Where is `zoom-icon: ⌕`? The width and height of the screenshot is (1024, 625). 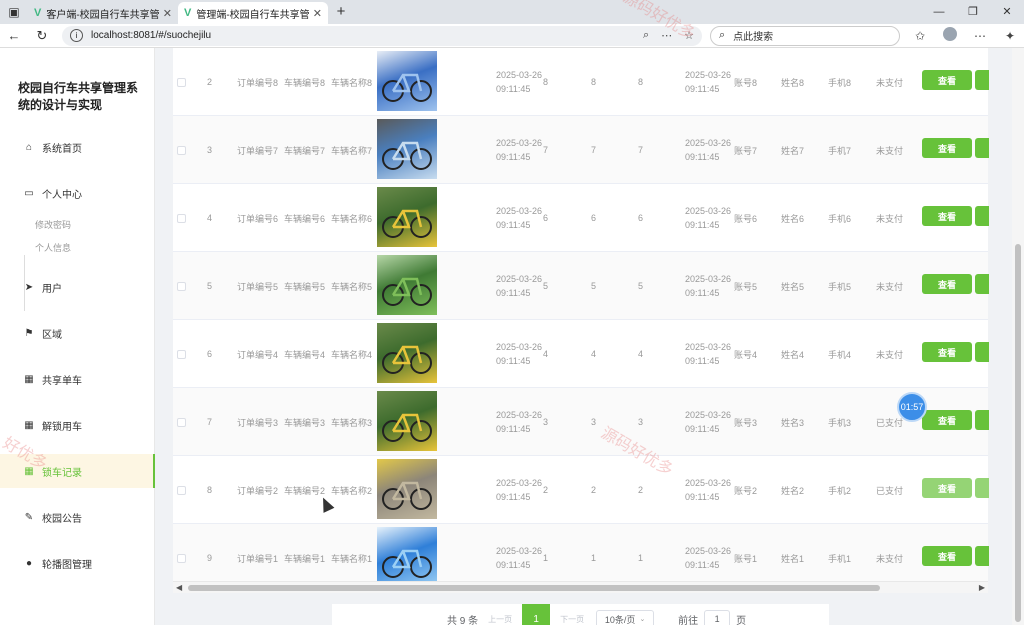
zoom-icon: ⌕ is located at coordinates (646, 35).